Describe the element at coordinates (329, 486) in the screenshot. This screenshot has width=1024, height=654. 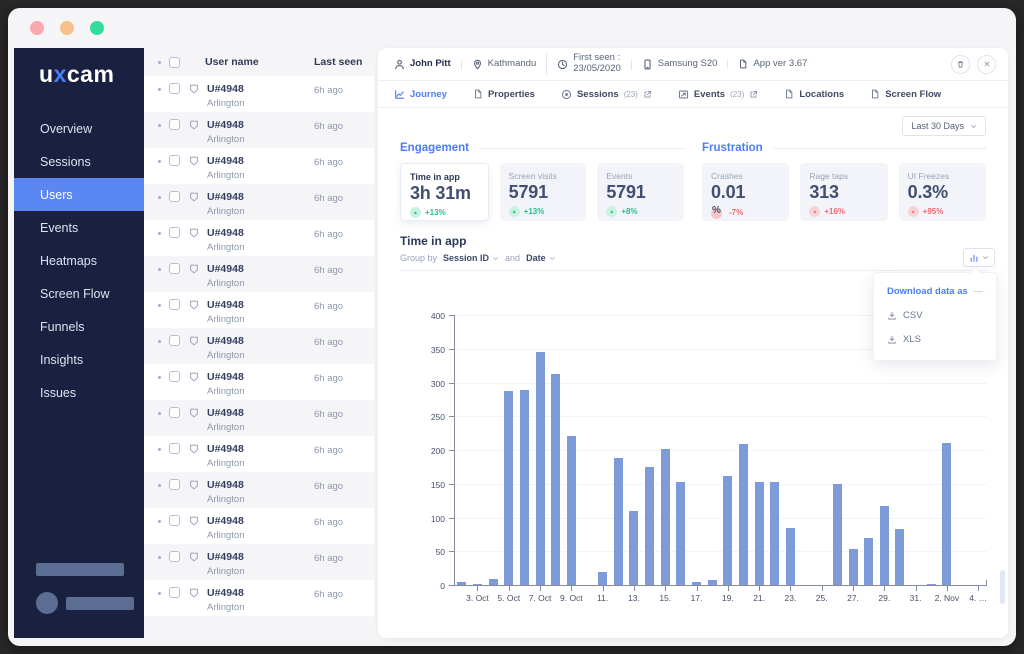
I see `last-seen-value: 6h ago` at that location.